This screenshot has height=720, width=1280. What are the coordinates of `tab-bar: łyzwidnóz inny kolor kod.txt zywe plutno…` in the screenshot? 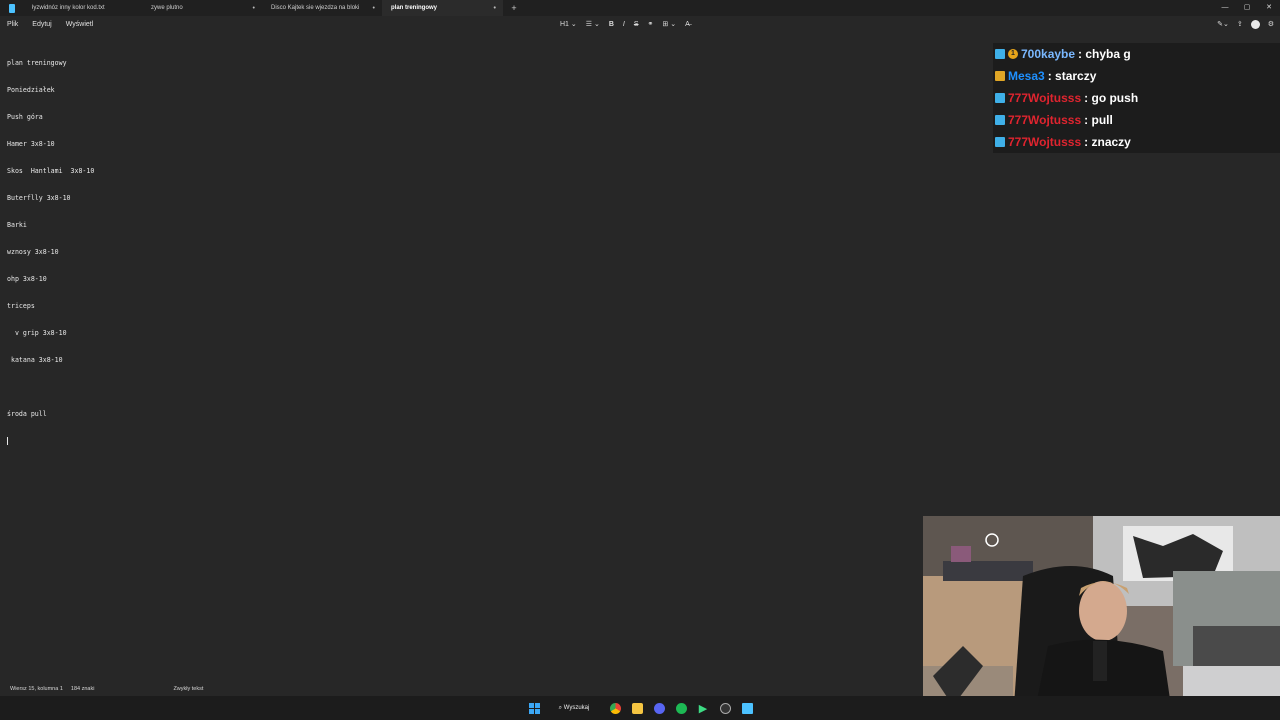 It's located at (640, 8).